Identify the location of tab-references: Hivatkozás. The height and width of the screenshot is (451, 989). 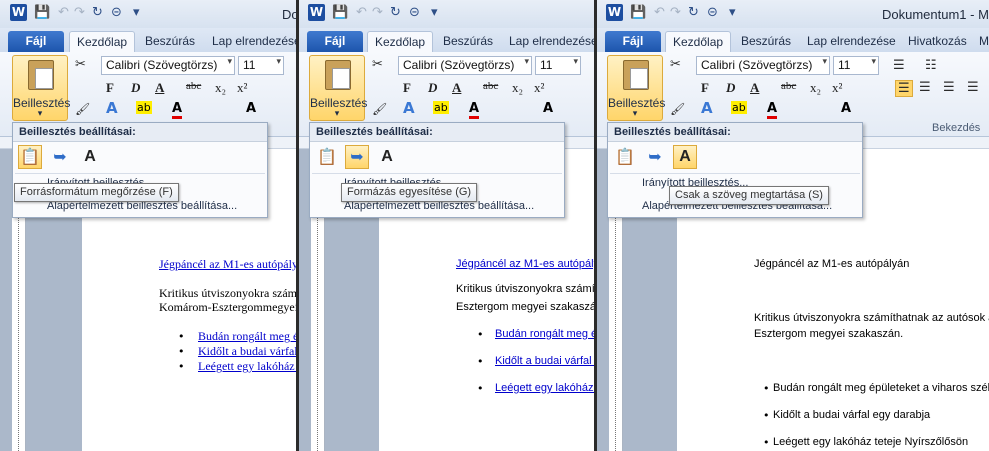
(937, 41).